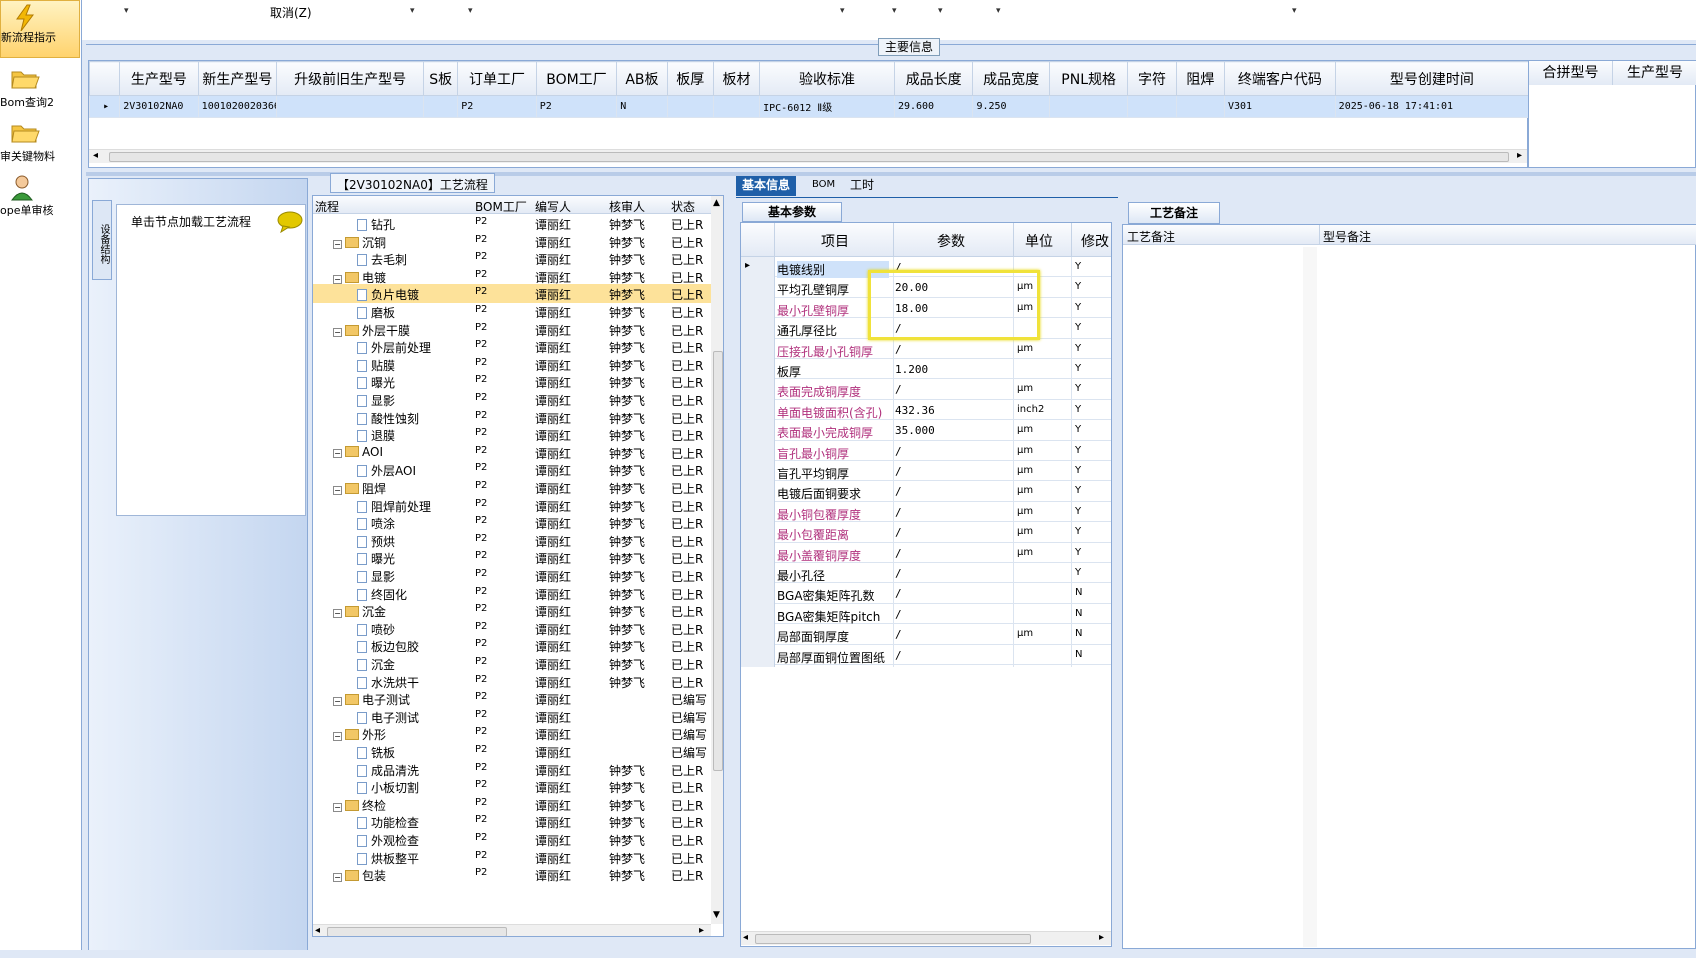  What do you see at coordinates (104, 106) in the screenshot?
I see `row-indicator: ▸` at bounding box center [104, 106].